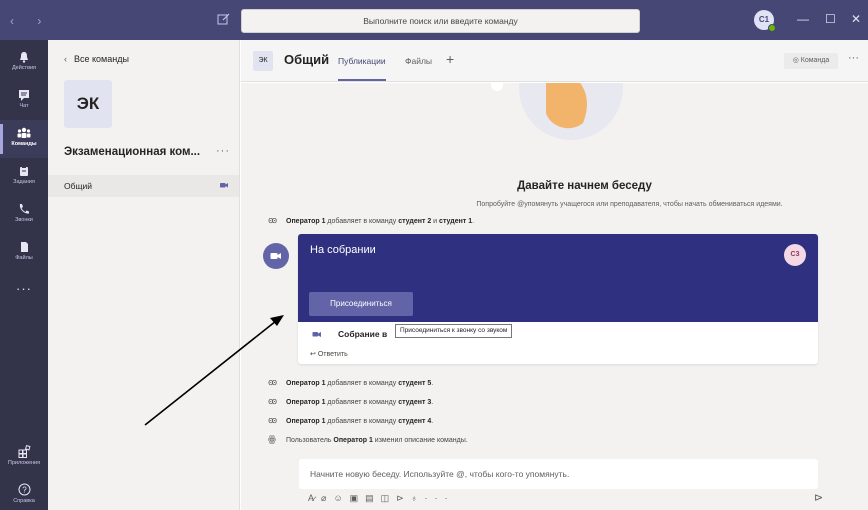  What do you see at coordinates (307, 59) in the screenshot?
I see `channel-title: Общий` at bounding box center [307, 59].